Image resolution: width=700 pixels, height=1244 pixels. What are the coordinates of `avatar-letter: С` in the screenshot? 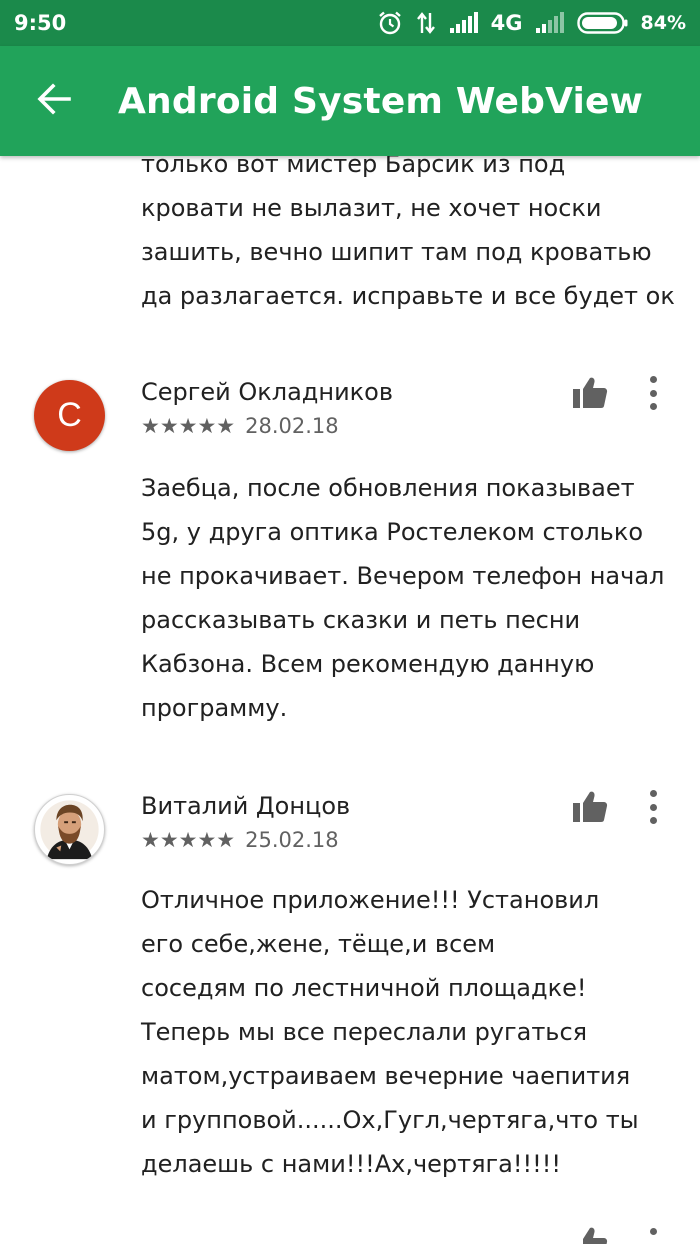 It's located at (69, 415).